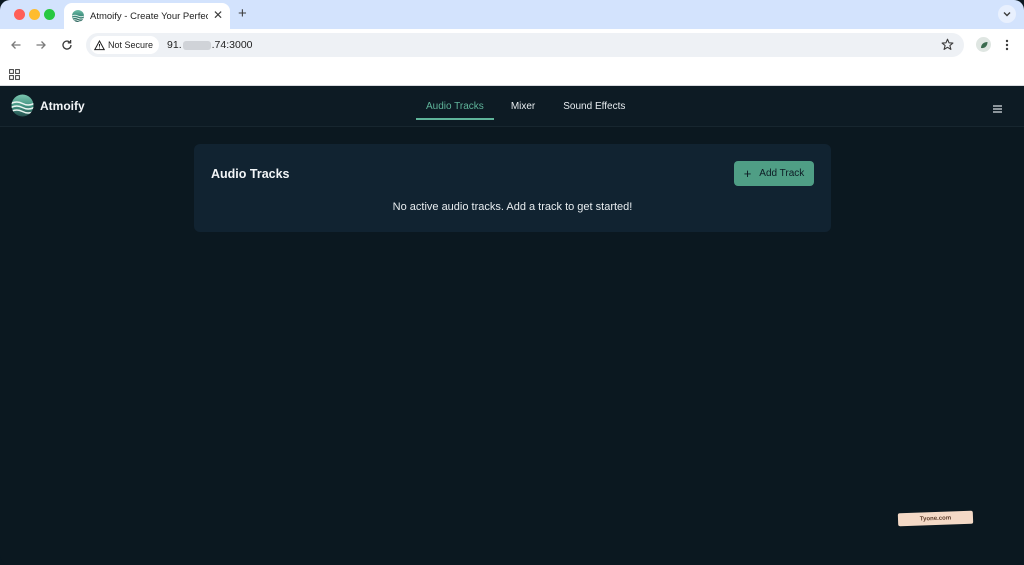 The height and width of the screenshot is (565, 1024). Describe the element at coordinates (521, 106) in the screenshot. I see `tab-mixer: Mixer` at that location.